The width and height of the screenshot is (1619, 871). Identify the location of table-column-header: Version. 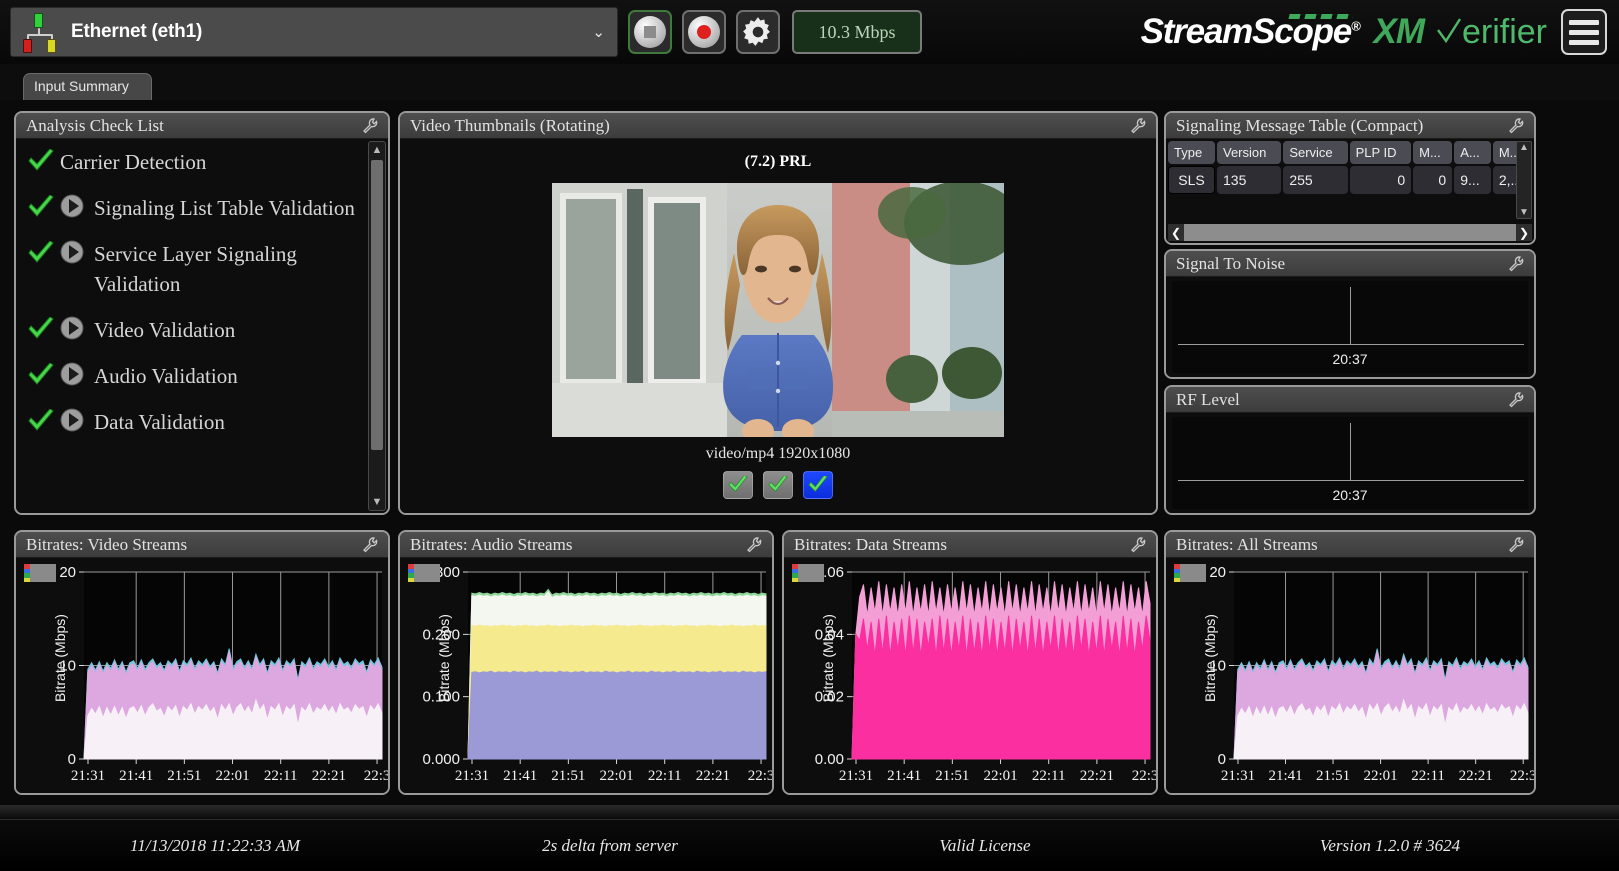
(1249, 152).